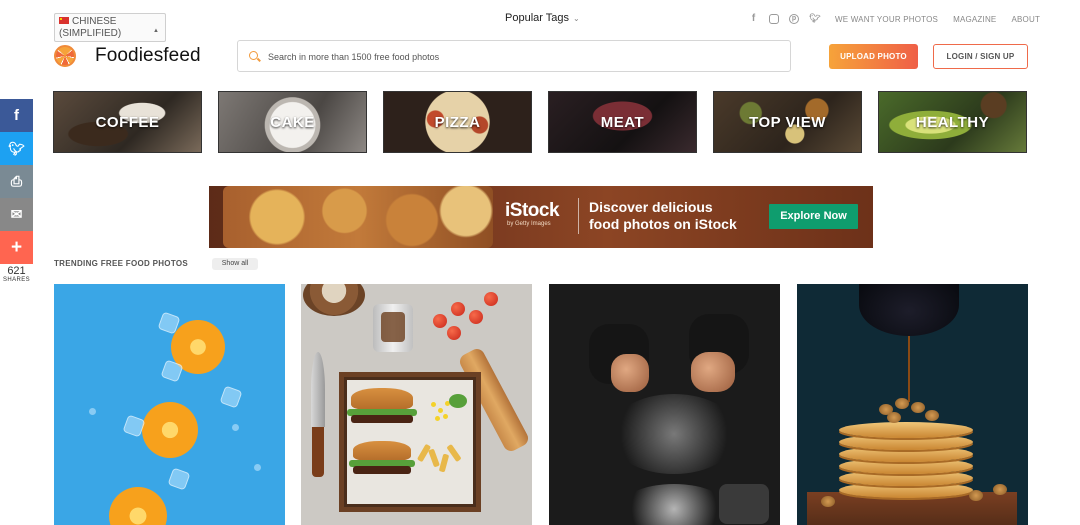 The image size is (1080, 525). Describe the element at coordinates (532, 210) in the screenshot. I see `istock-logo: iStock` at that location.